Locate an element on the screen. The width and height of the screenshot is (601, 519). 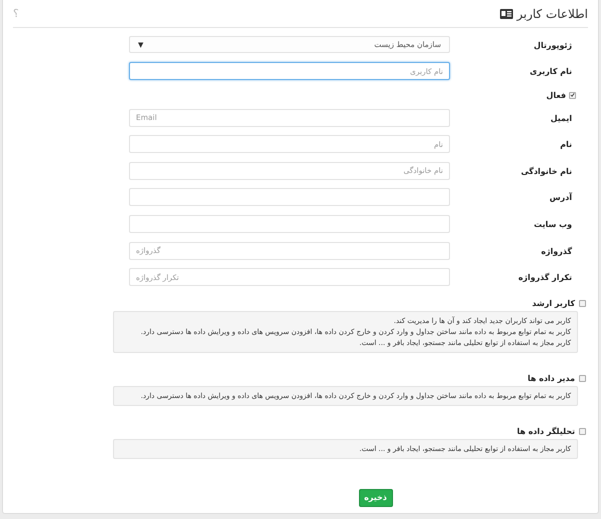
field-label: تکرار گذرواژه is located at coordinates (545, 277).